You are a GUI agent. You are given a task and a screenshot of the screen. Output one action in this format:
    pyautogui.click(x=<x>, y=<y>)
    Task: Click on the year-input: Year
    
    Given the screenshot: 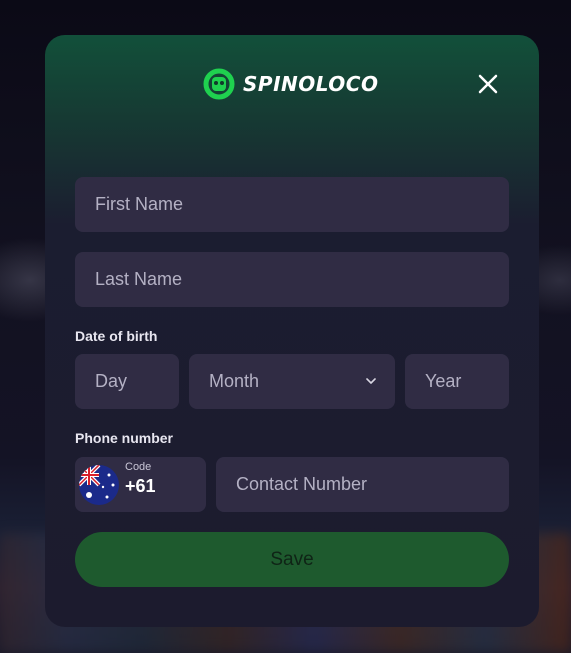 What is the action you would take?
    pyautogui.click(x=457, y=381)
    